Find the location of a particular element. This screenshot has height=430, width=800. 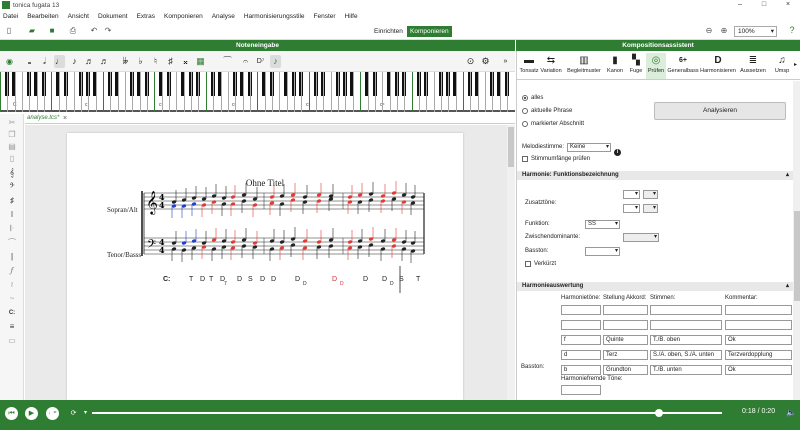

evaluation-cell: Quinte is located at coordinates (625, 340).